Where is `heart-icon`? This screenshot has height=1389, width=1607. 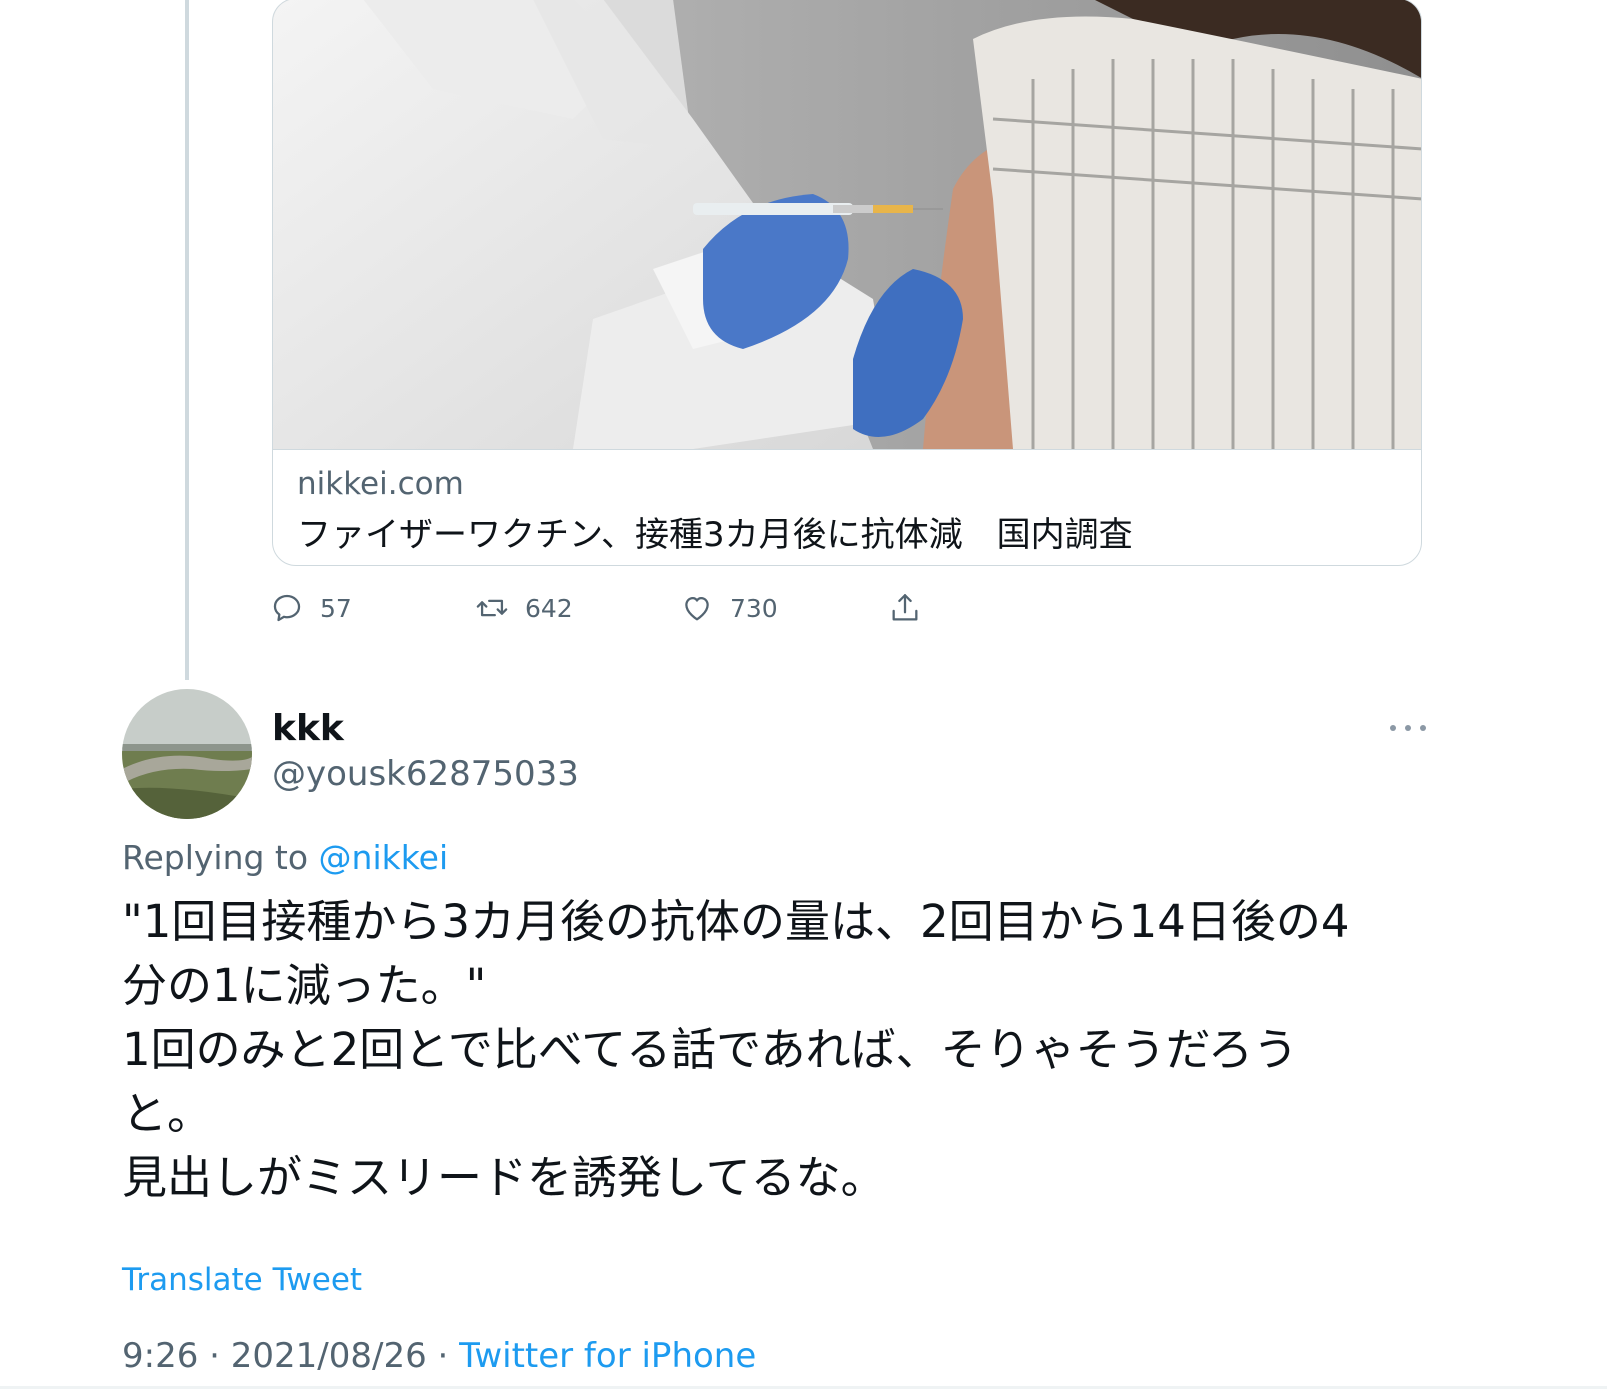
heart-icon is located at coordinates (697, 608).